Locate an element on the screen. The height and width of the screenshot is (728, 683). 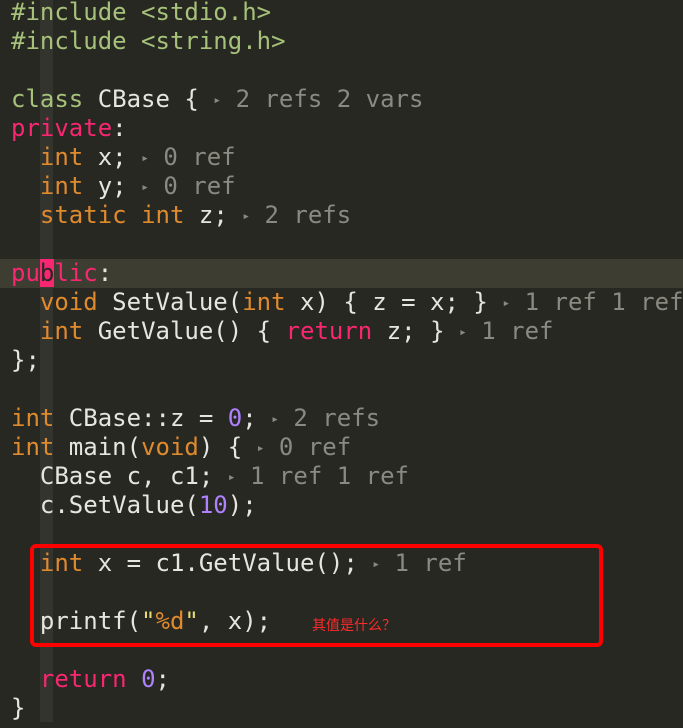
code-token: printf( is located at coordinates (76, 621).